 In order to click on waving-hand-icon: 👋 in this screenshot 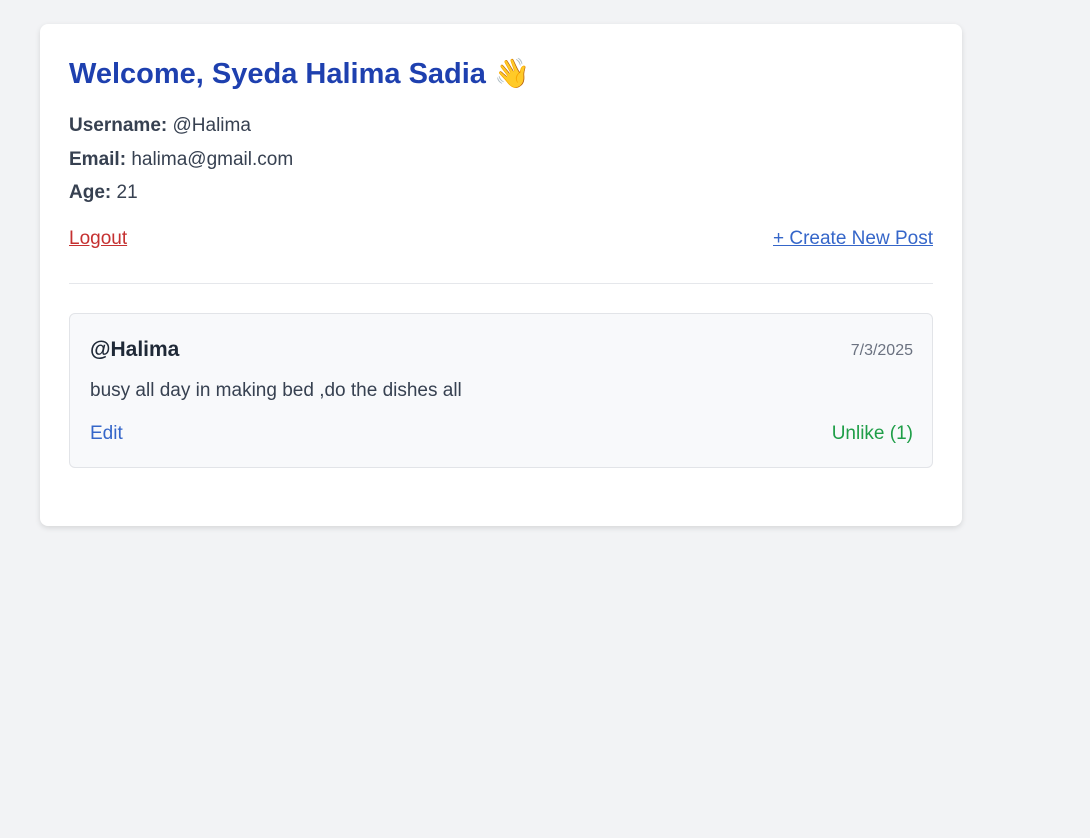, I will do `click(512, 74)`.